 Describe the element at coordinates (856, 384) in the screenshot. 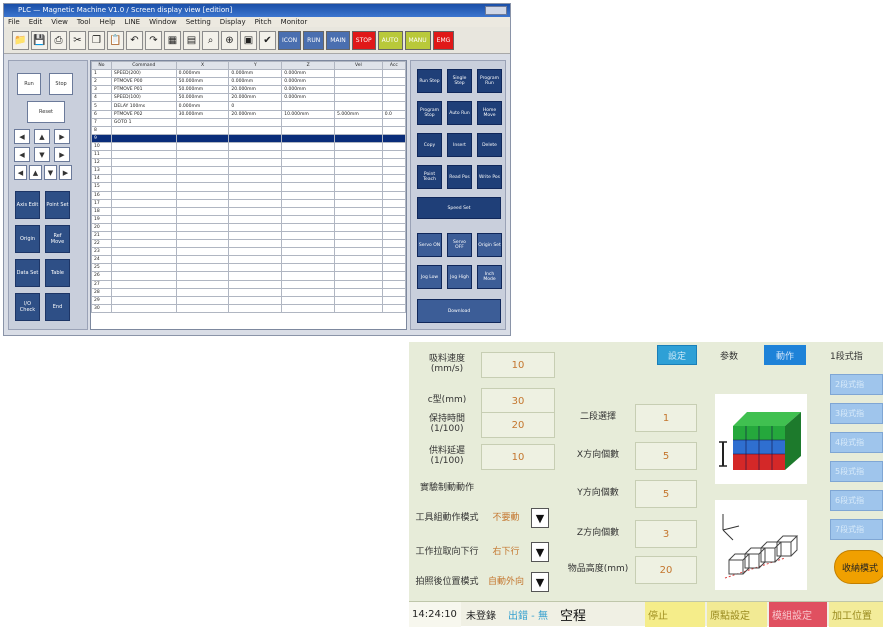

I see `stage-button-2: 2段式指` at that location.